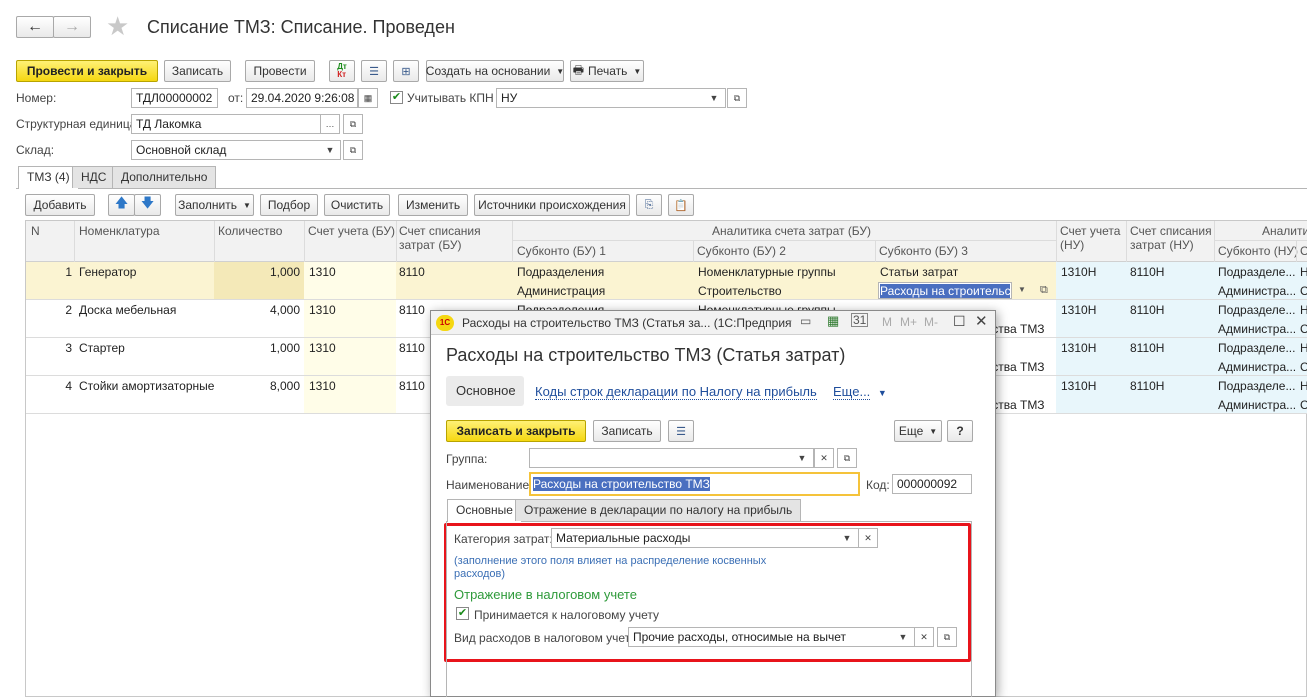  What do you see at coordinates (68, 310) in the screenshot?
I see `cell-n: 2` at bounding box center [68, 310].